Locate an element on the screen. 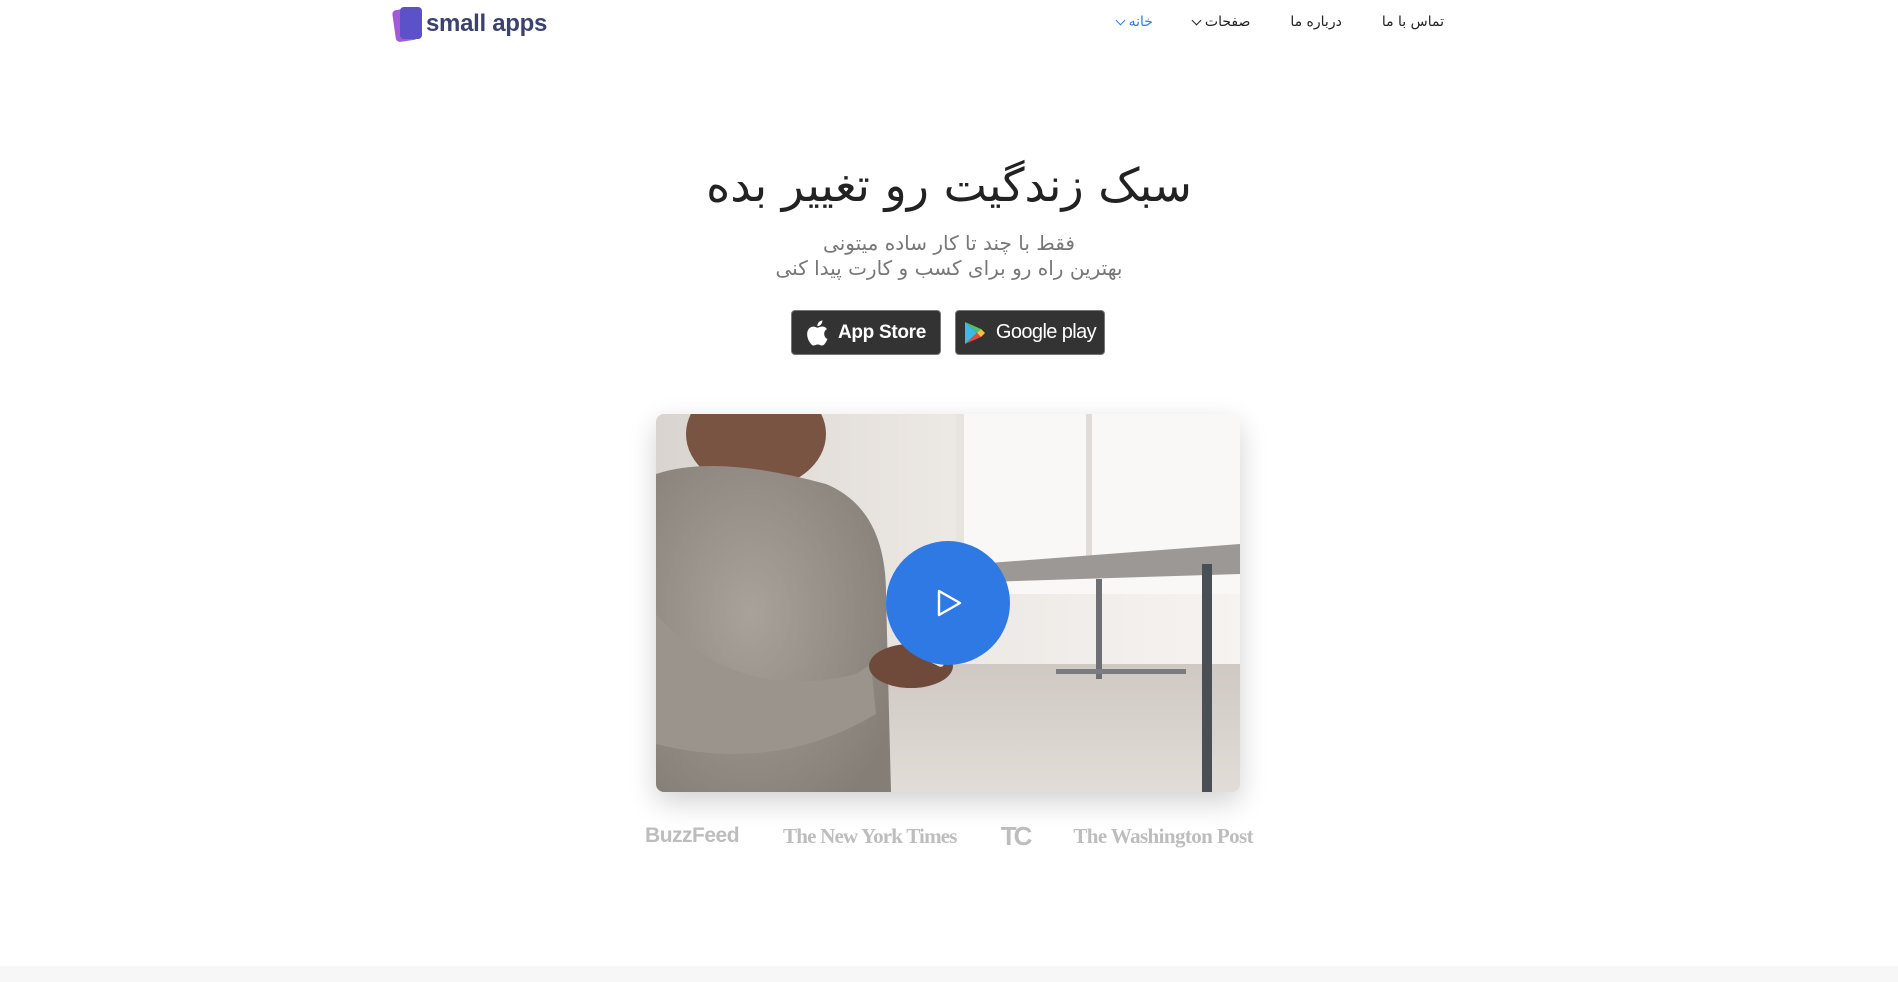 Image resolution: width=1898 pixels, height=982 pixels. nytimes-logo: The New York Times is located at coordinates (870, 836).